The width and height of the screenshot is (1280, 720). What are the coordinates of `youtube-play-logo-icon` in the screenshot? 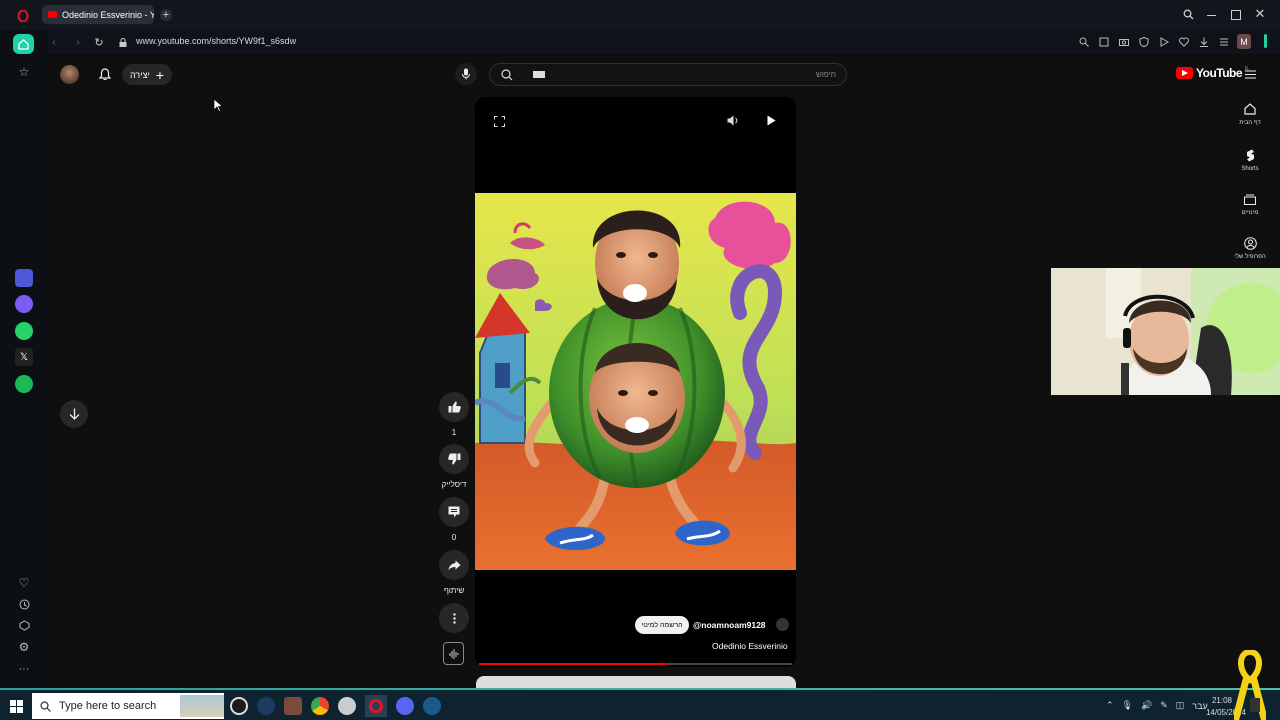 It's located at (1184, 73).